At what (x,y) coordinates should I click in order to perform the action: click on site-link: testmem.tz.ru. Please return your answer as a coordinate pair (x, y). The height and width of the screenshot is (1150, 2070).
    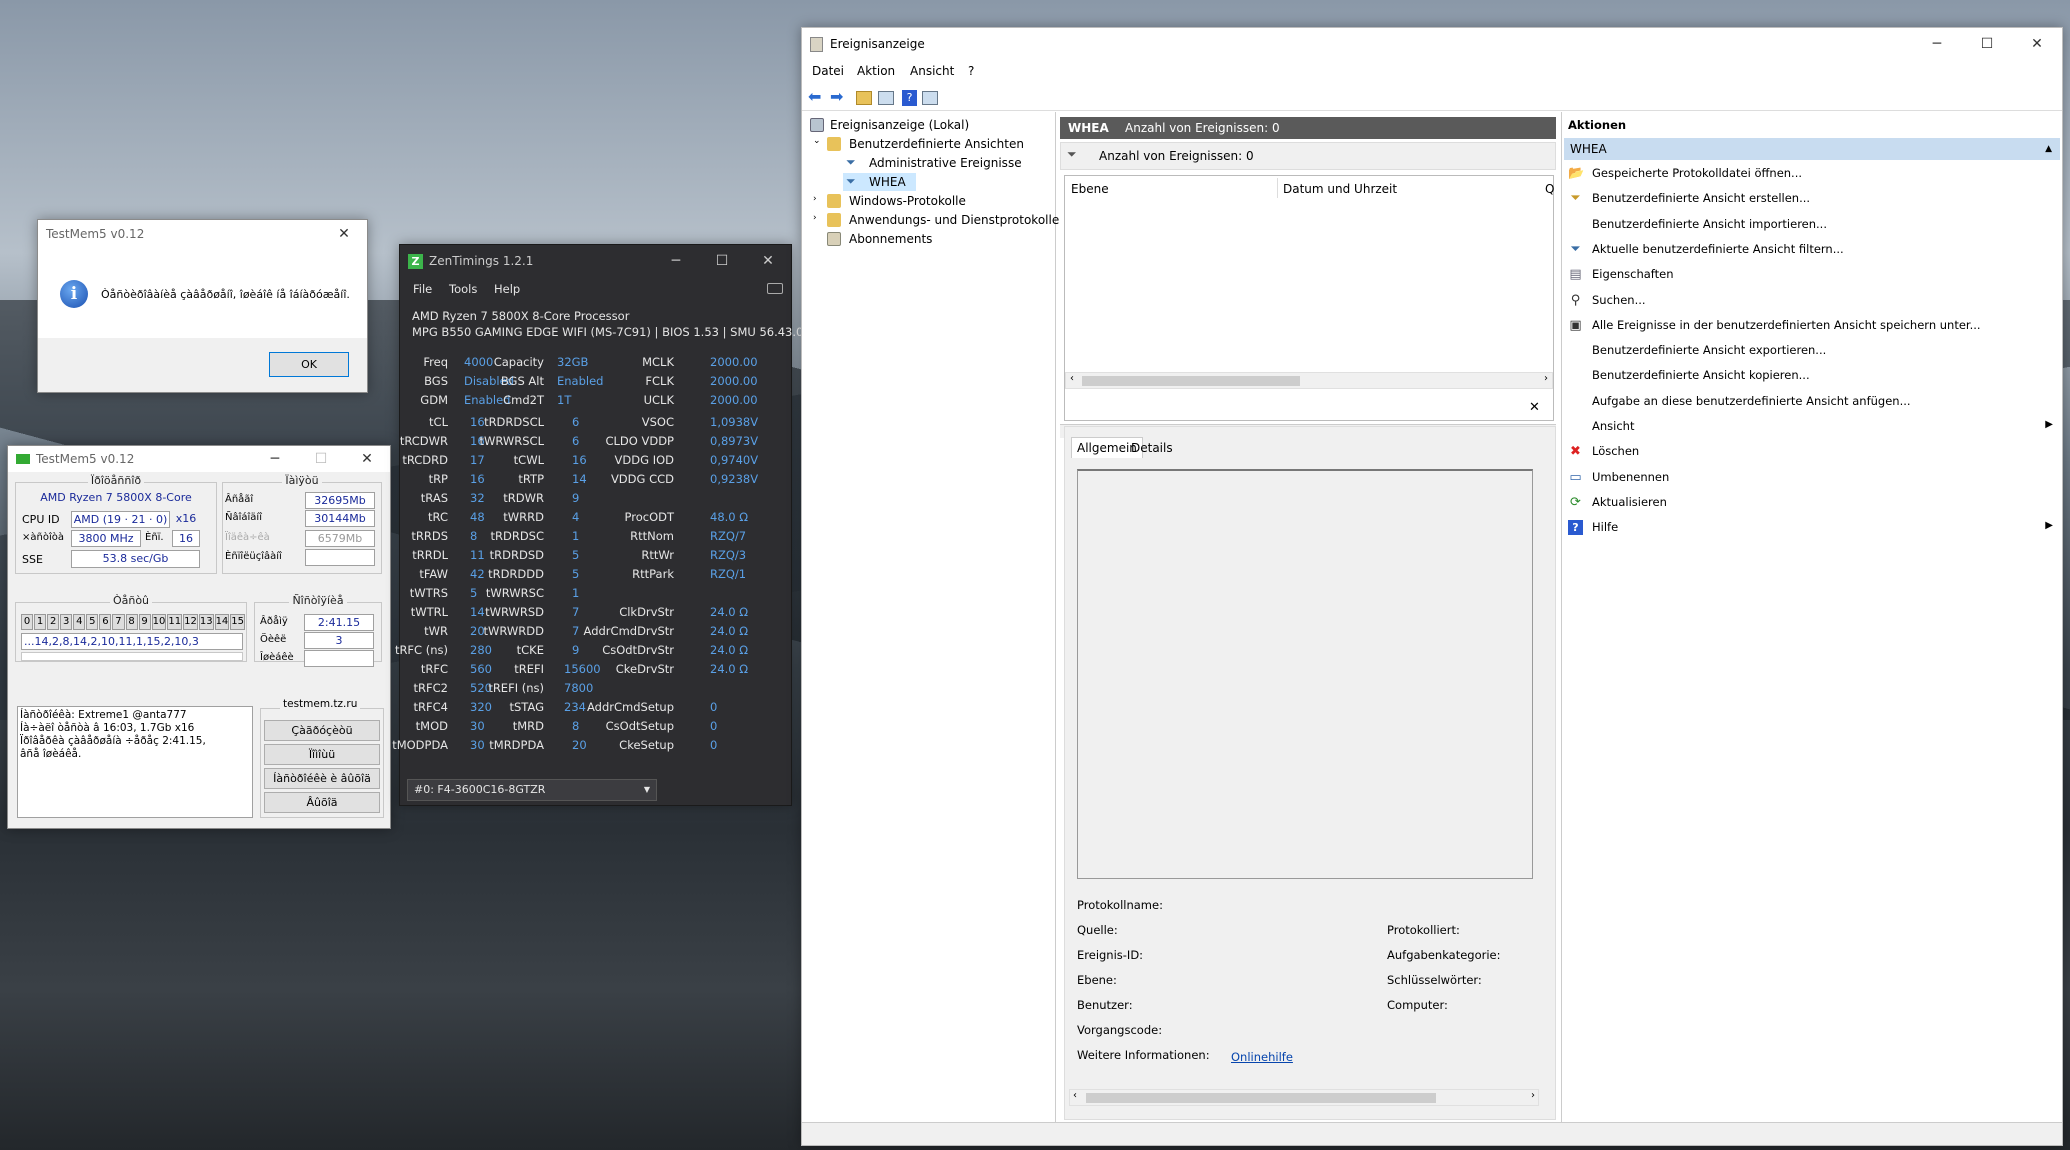
    Looking at the image, I should click on (320, 704).